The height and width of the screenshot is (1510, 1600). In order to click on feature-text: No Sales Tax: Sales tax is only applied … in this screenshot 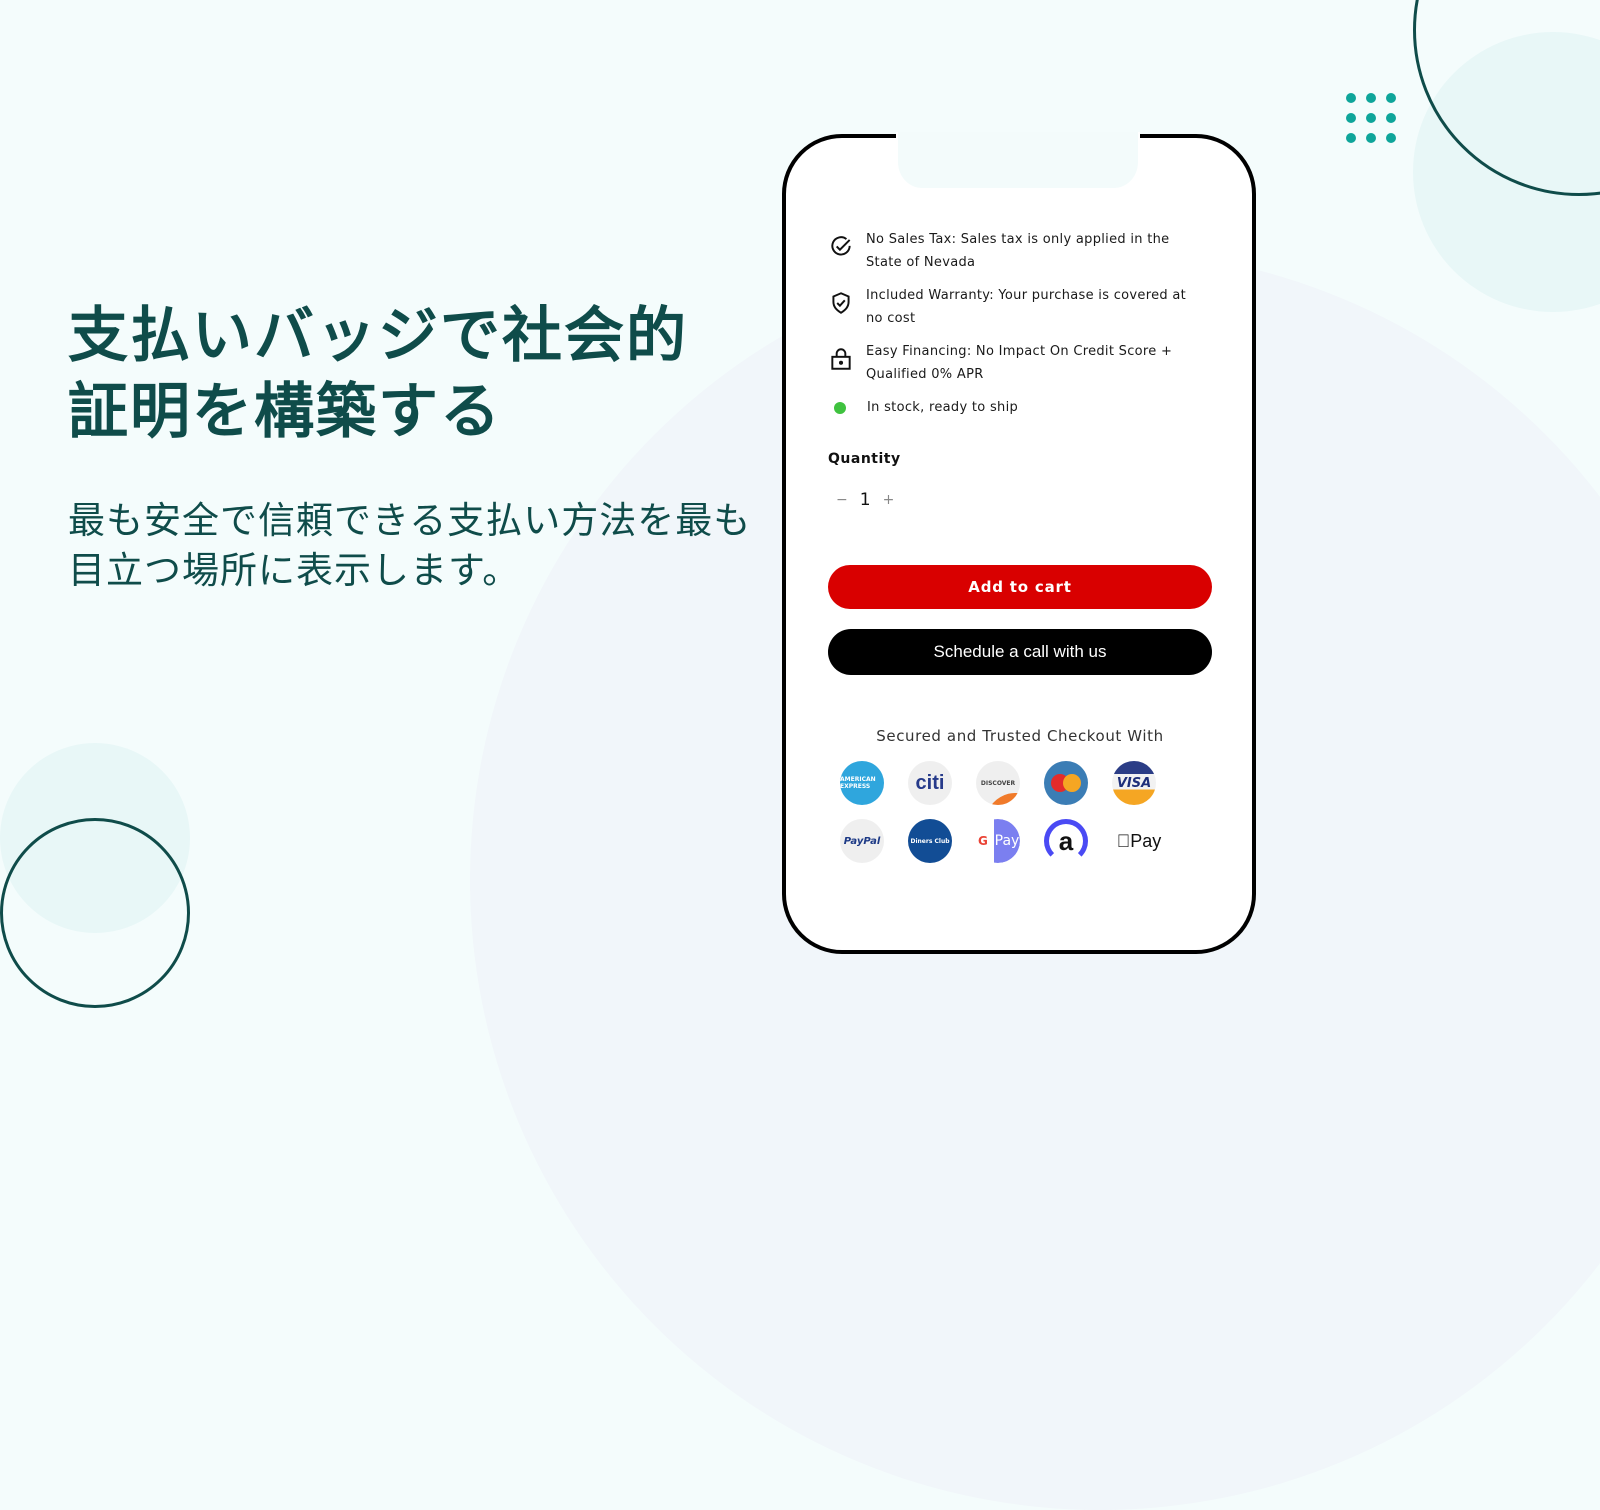, I will do `click(1018, 251)`.